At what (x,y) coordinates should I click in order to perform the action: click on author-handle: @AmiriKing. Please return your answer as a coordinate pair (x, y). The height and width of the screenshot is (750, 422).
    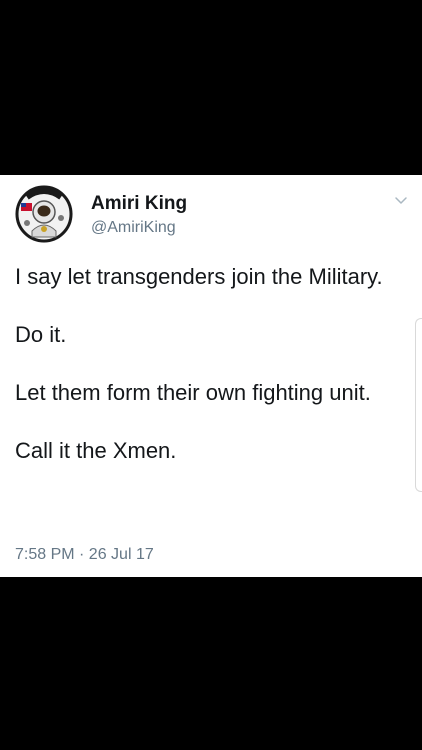
    Looking at the image, I should click on (139, 228).